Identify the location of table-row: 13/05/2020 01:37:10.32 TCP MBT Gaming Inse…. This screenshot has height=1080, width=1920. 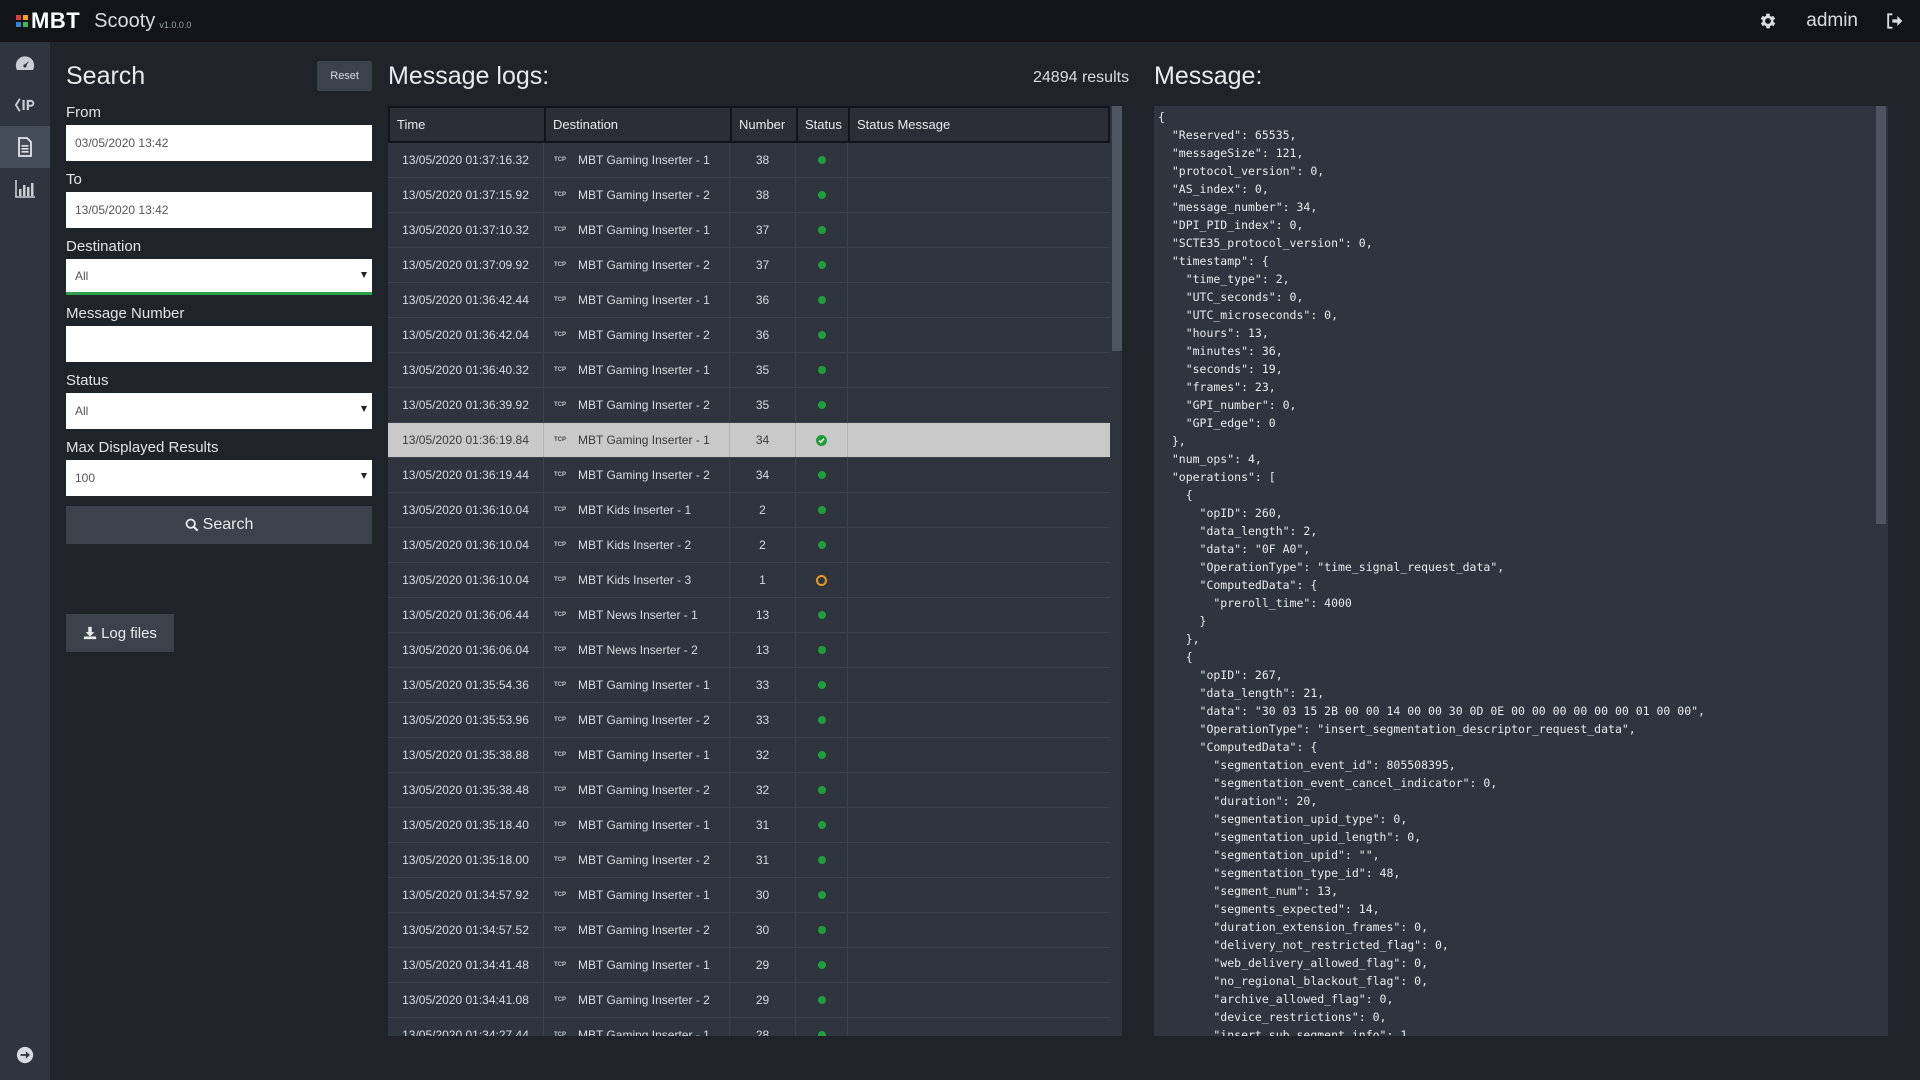
(749, 230).